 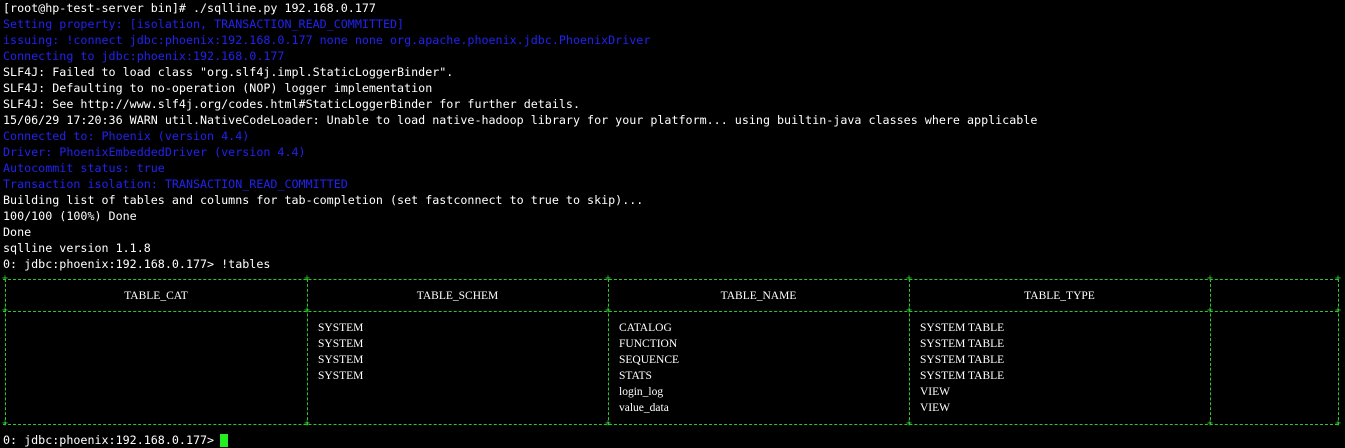 What do you see at coordinates (457, 296) in the screenshot?
I see `table-header-cell: TABLE_SCHEM` at bounding box center [457, 296].